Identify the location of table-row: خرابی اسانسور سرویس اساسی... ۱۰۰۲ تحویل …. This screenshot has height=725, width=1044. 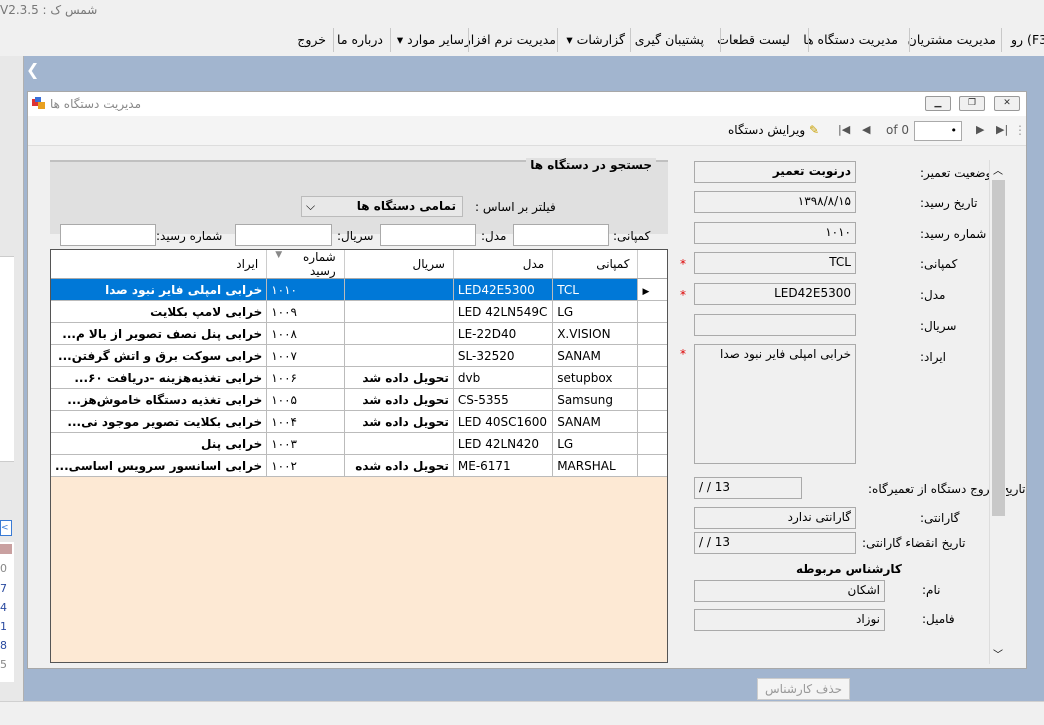
(359, 465).